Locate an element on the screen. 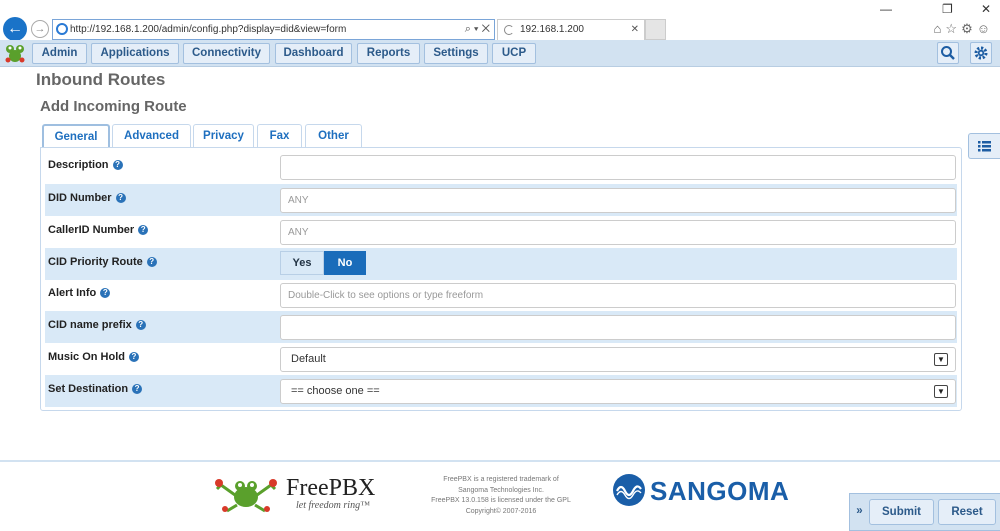 The image size is (1000, 531). tab-fax: Fax is located at coordinates (279, 136).